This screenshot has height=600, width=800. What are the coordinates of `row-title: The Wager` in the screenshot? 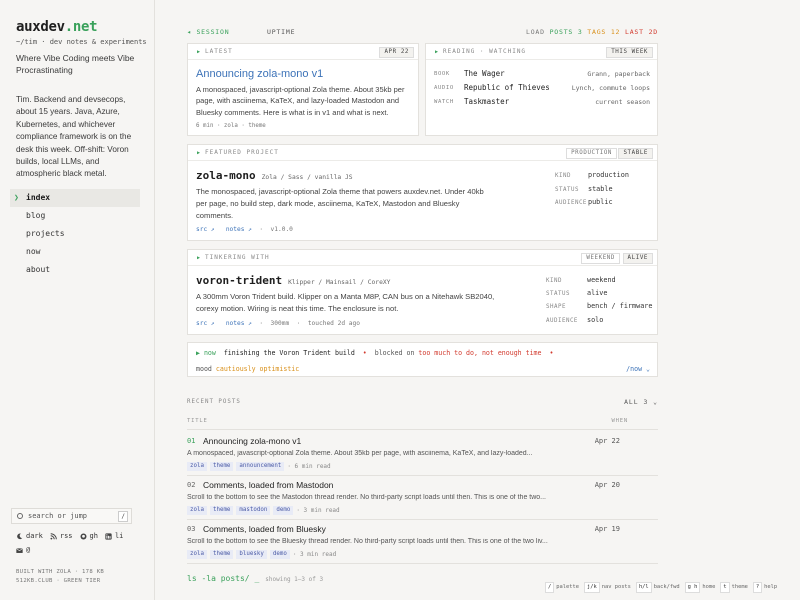 It's located at (484, 73).